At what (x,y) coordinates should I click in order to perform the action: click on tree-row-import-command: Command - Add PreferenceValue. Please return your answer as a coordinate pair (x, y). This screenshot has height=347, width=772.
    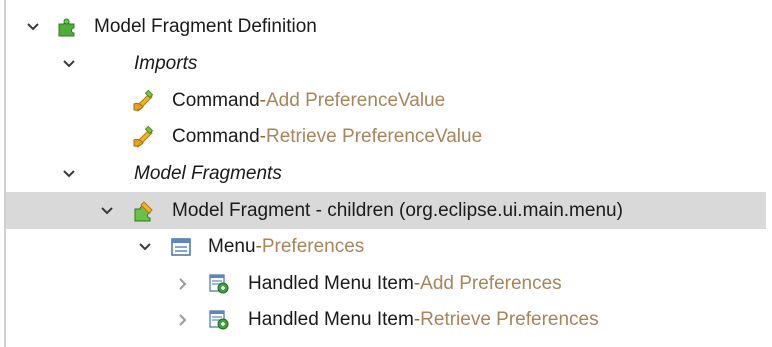
    Looking at the image, I should click on (386, 100).